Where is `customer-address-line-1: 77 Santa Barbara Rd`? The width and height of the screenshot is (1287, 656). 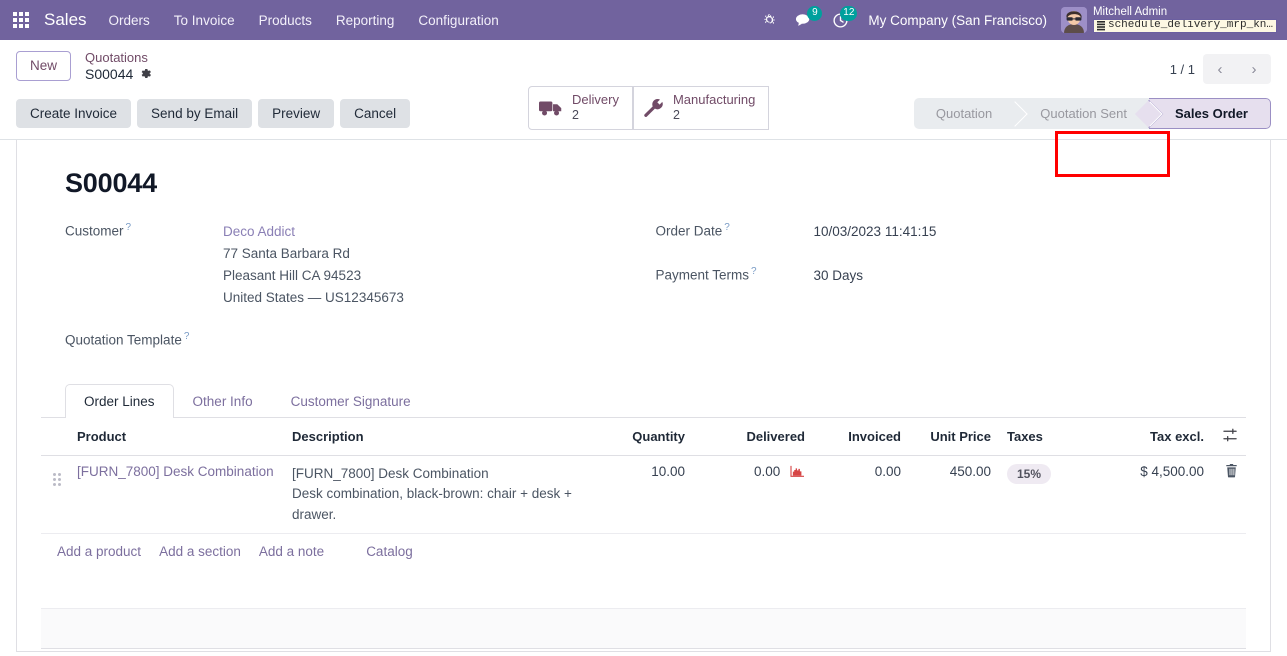 customer-address-line-1: 77 Santa Barbara Rd is located at coordinates (286, 253).